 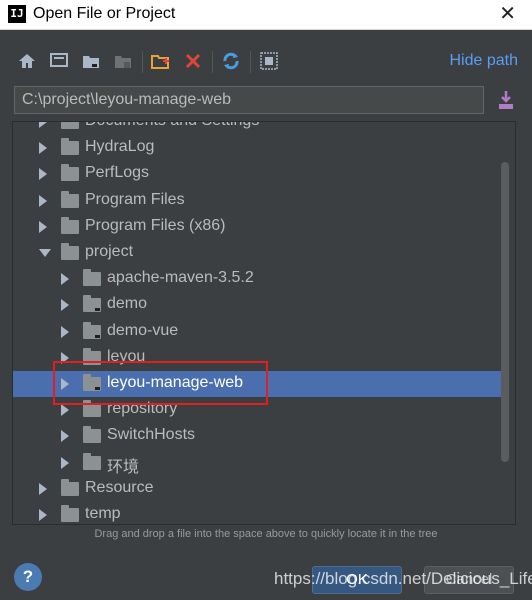 What do you see at coordinates (257, 332) in the screenshot?
I see `tree-row: demo-vue` at bounding box center [257, 332].